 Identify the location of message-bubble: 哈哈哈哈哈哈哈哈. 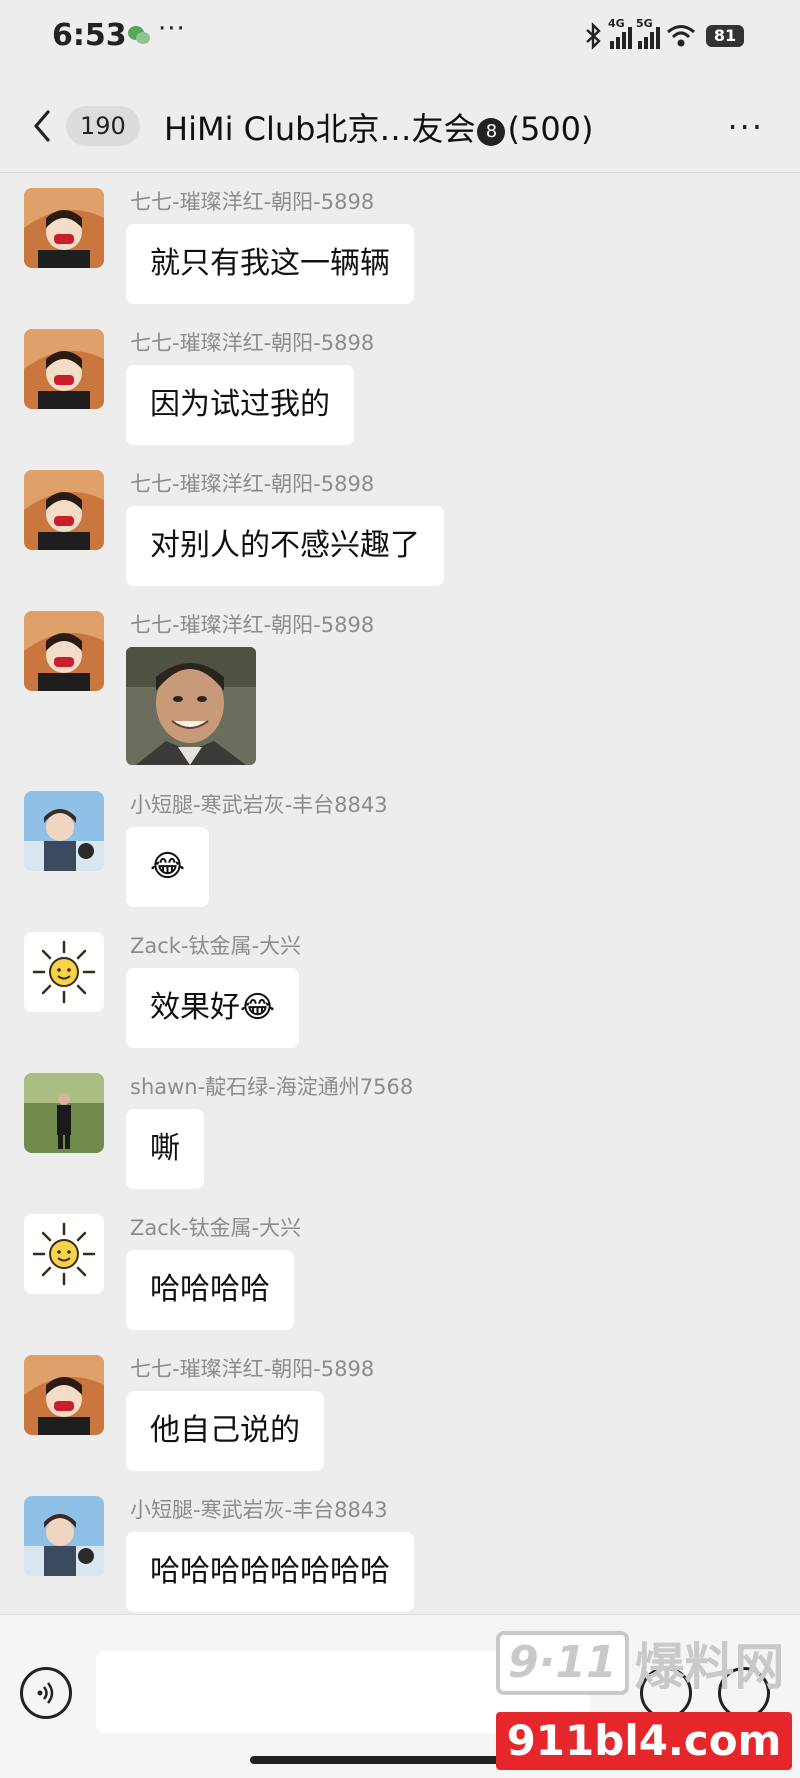
(270, 1572).